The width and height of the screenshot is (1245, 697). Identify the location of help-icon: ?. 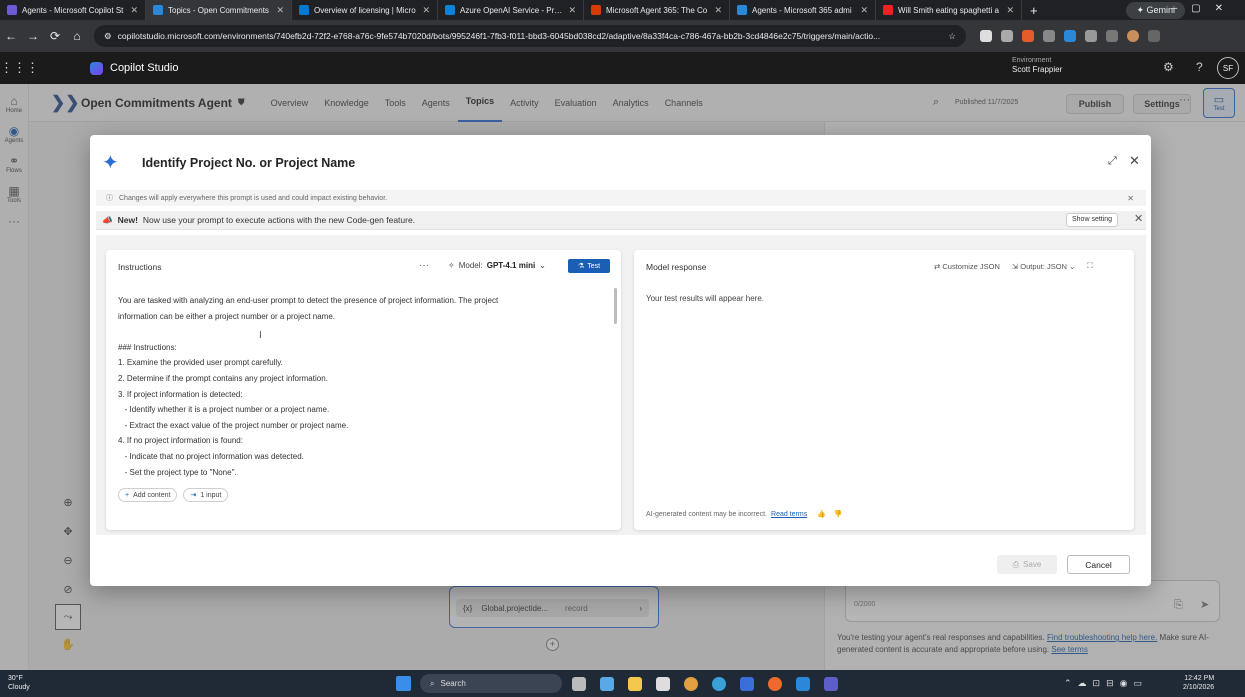
(1199, 67).